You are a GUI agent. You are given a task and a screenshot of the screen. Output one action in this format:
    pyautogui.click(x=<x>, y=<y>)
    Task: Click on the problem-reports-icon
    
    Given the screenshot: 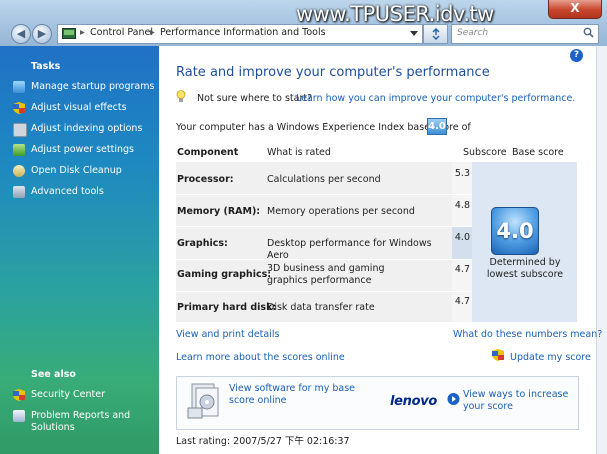 What is the action you would take?
    pyautogui.click(x=19, y=416)
    